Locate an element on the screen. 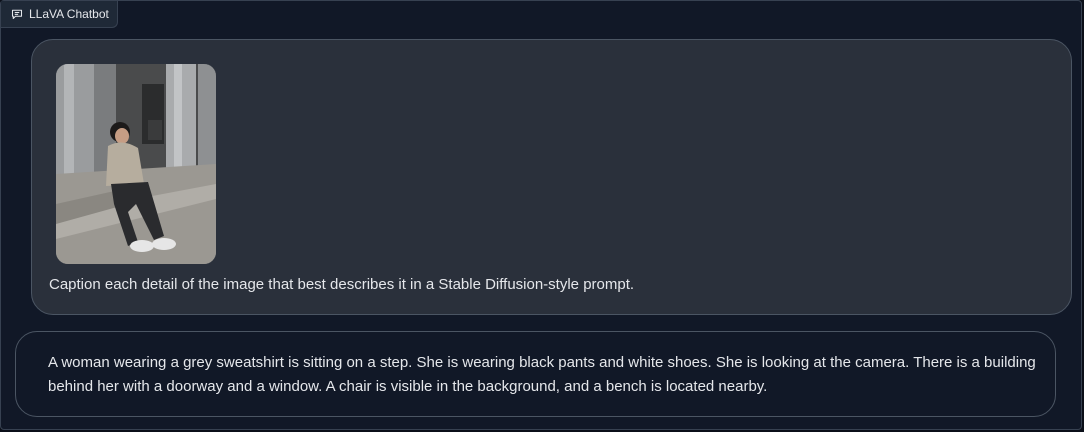 The width and height of the screenshot is (1084, 432). photo-thumbnail is located at coordinates (136, 164).